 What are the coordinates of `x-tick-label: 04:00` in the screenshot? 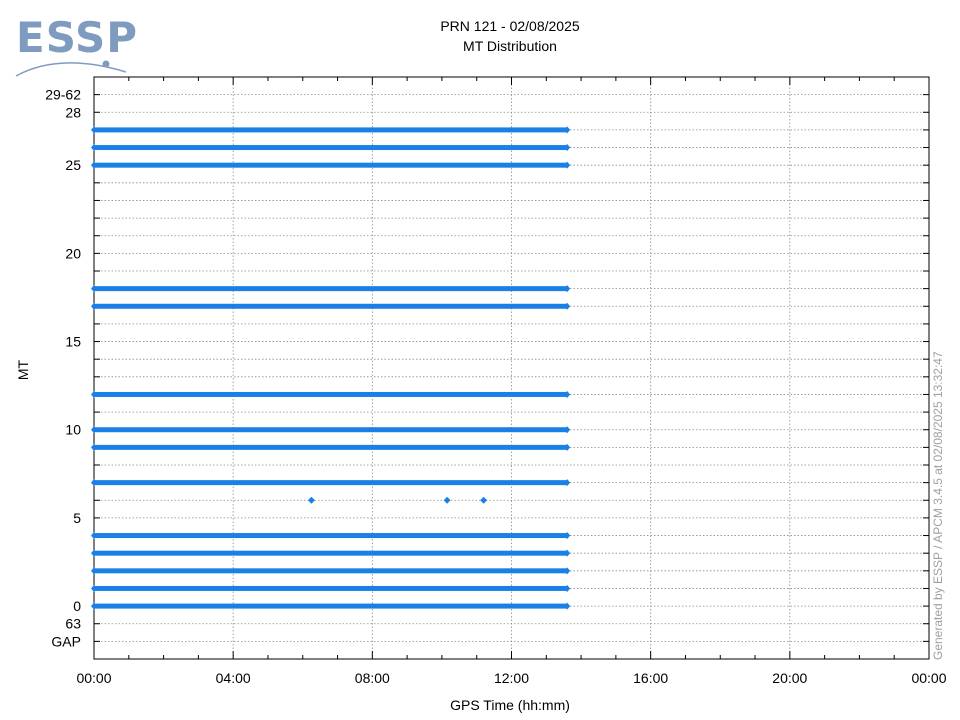 It's located at (233, 678).